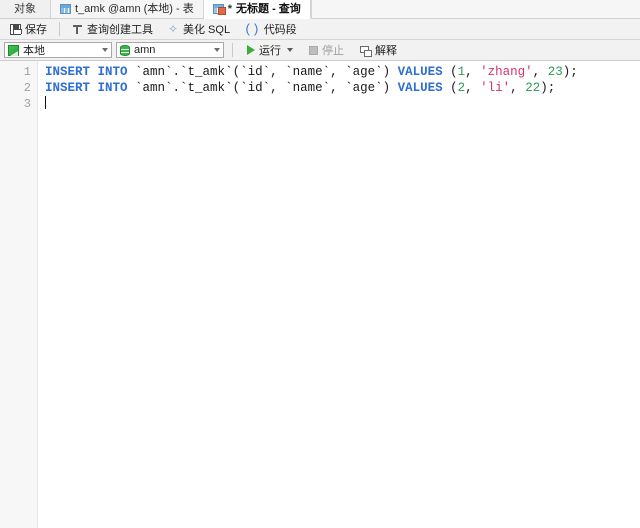 This screenshot has width=640, height=528. I want to click on tab-table-label: t_amk @amn (本地) - 表, so click(134, 8).